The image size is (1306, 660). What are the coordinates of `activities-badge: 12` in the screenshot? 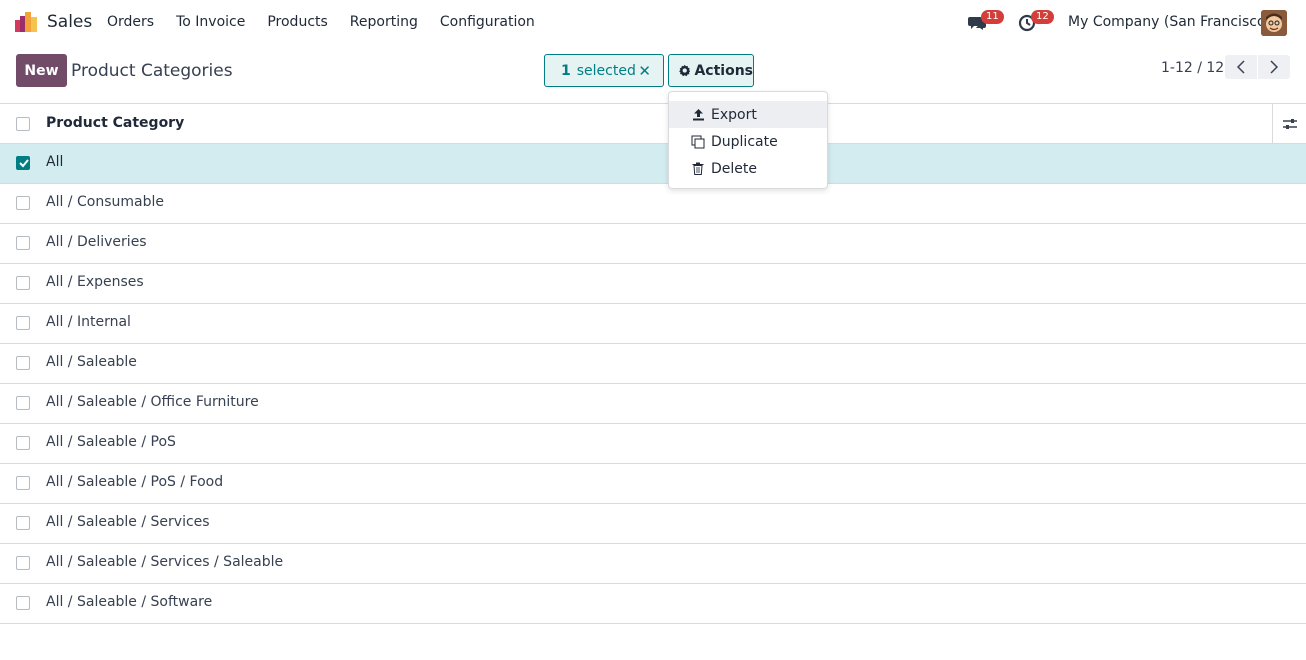 It's located at (1042, 17).